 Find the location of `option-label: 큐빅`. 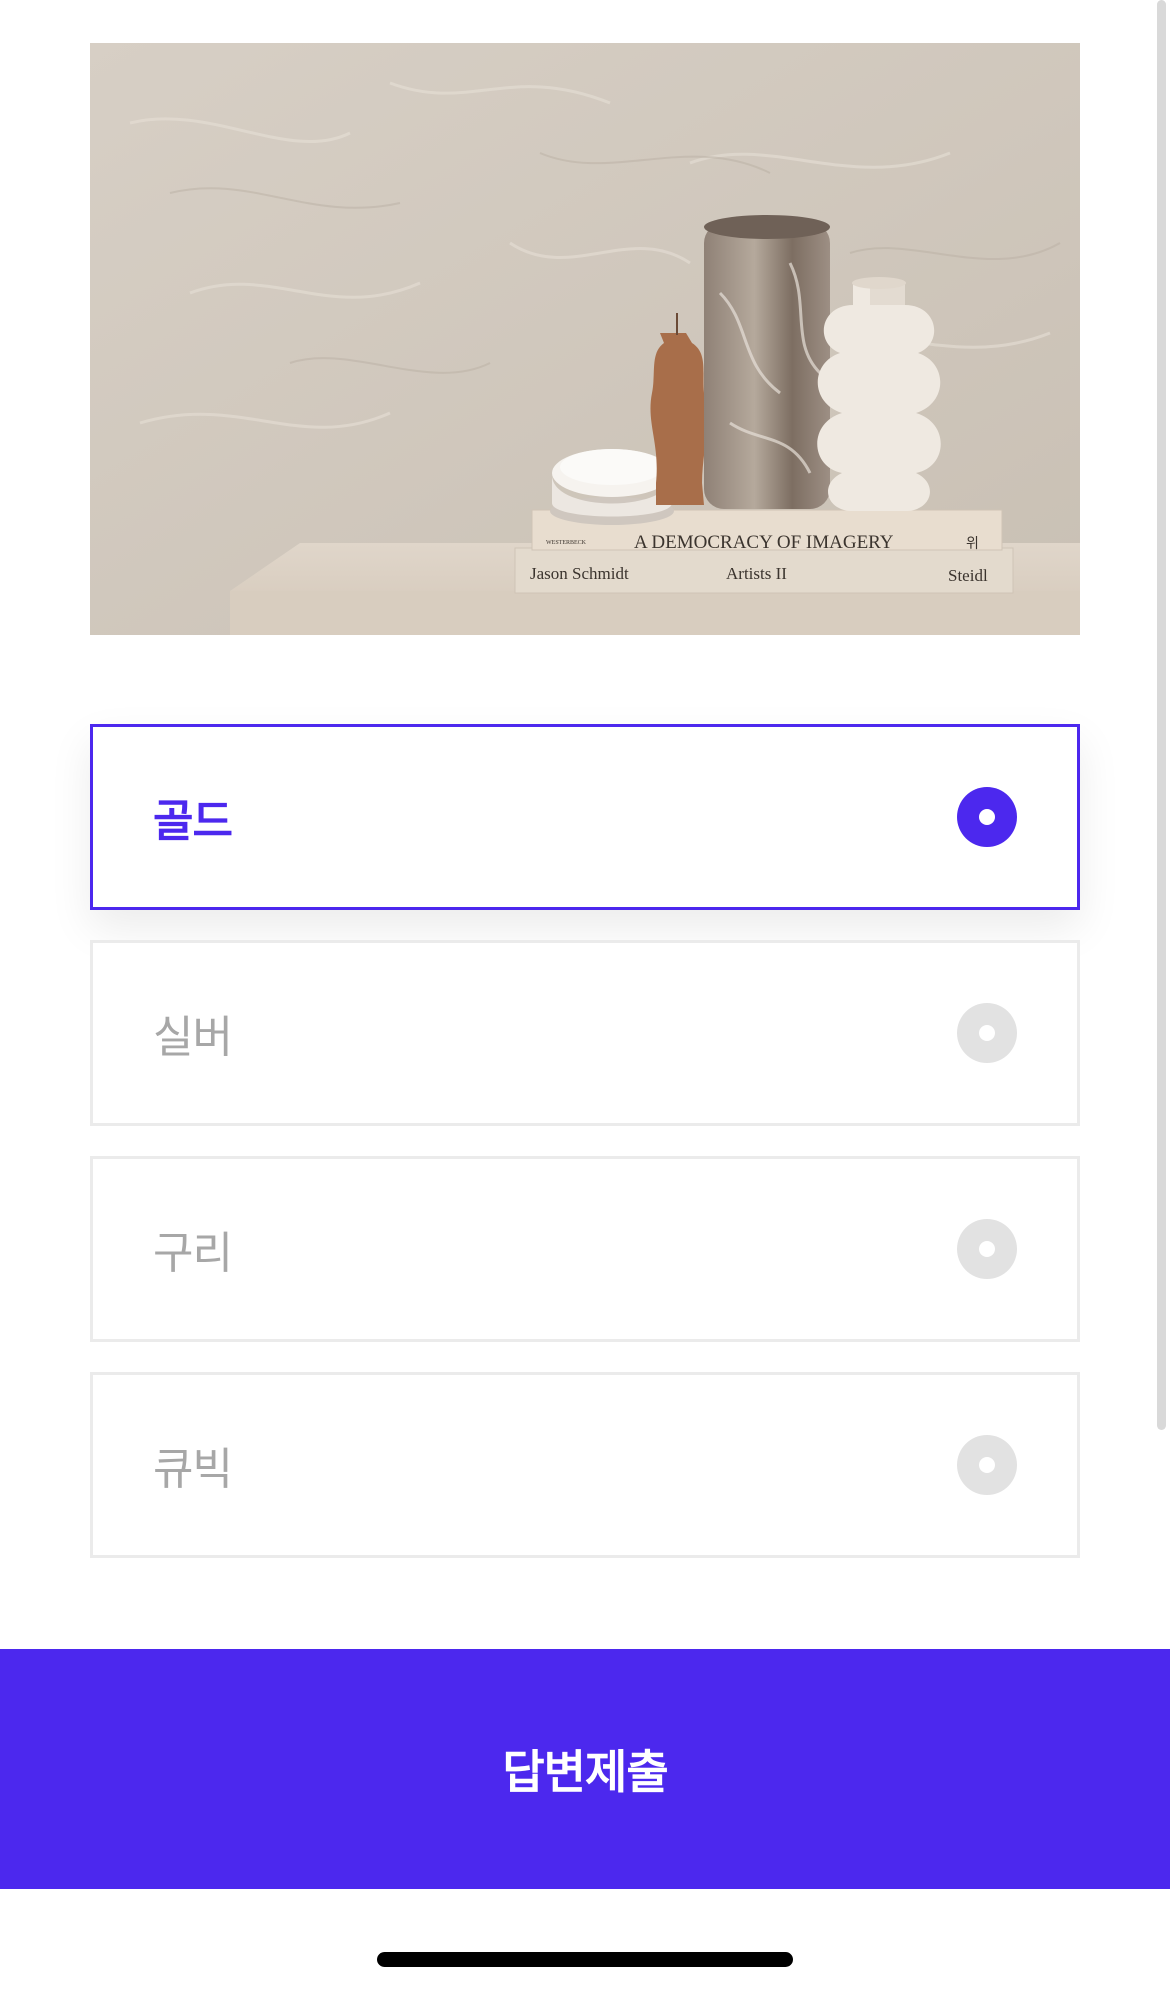

option-label: 큐빅 is located at coordinates (193, 1469).